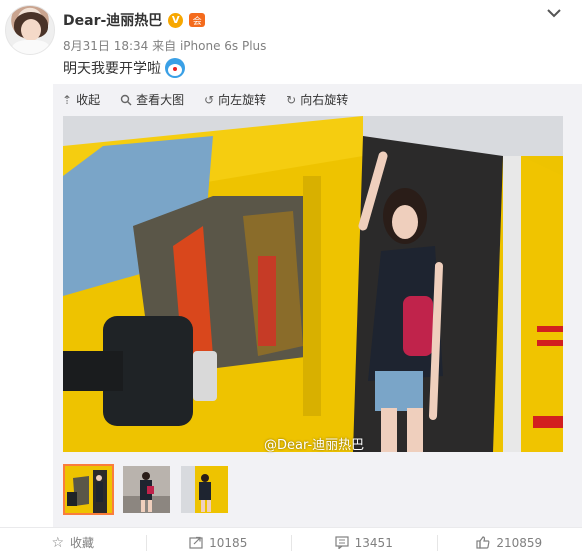  Describe the element at coordinates (112, 20) in the screenshot. I see `username-link: Dear-迪丽热巴` at that location.